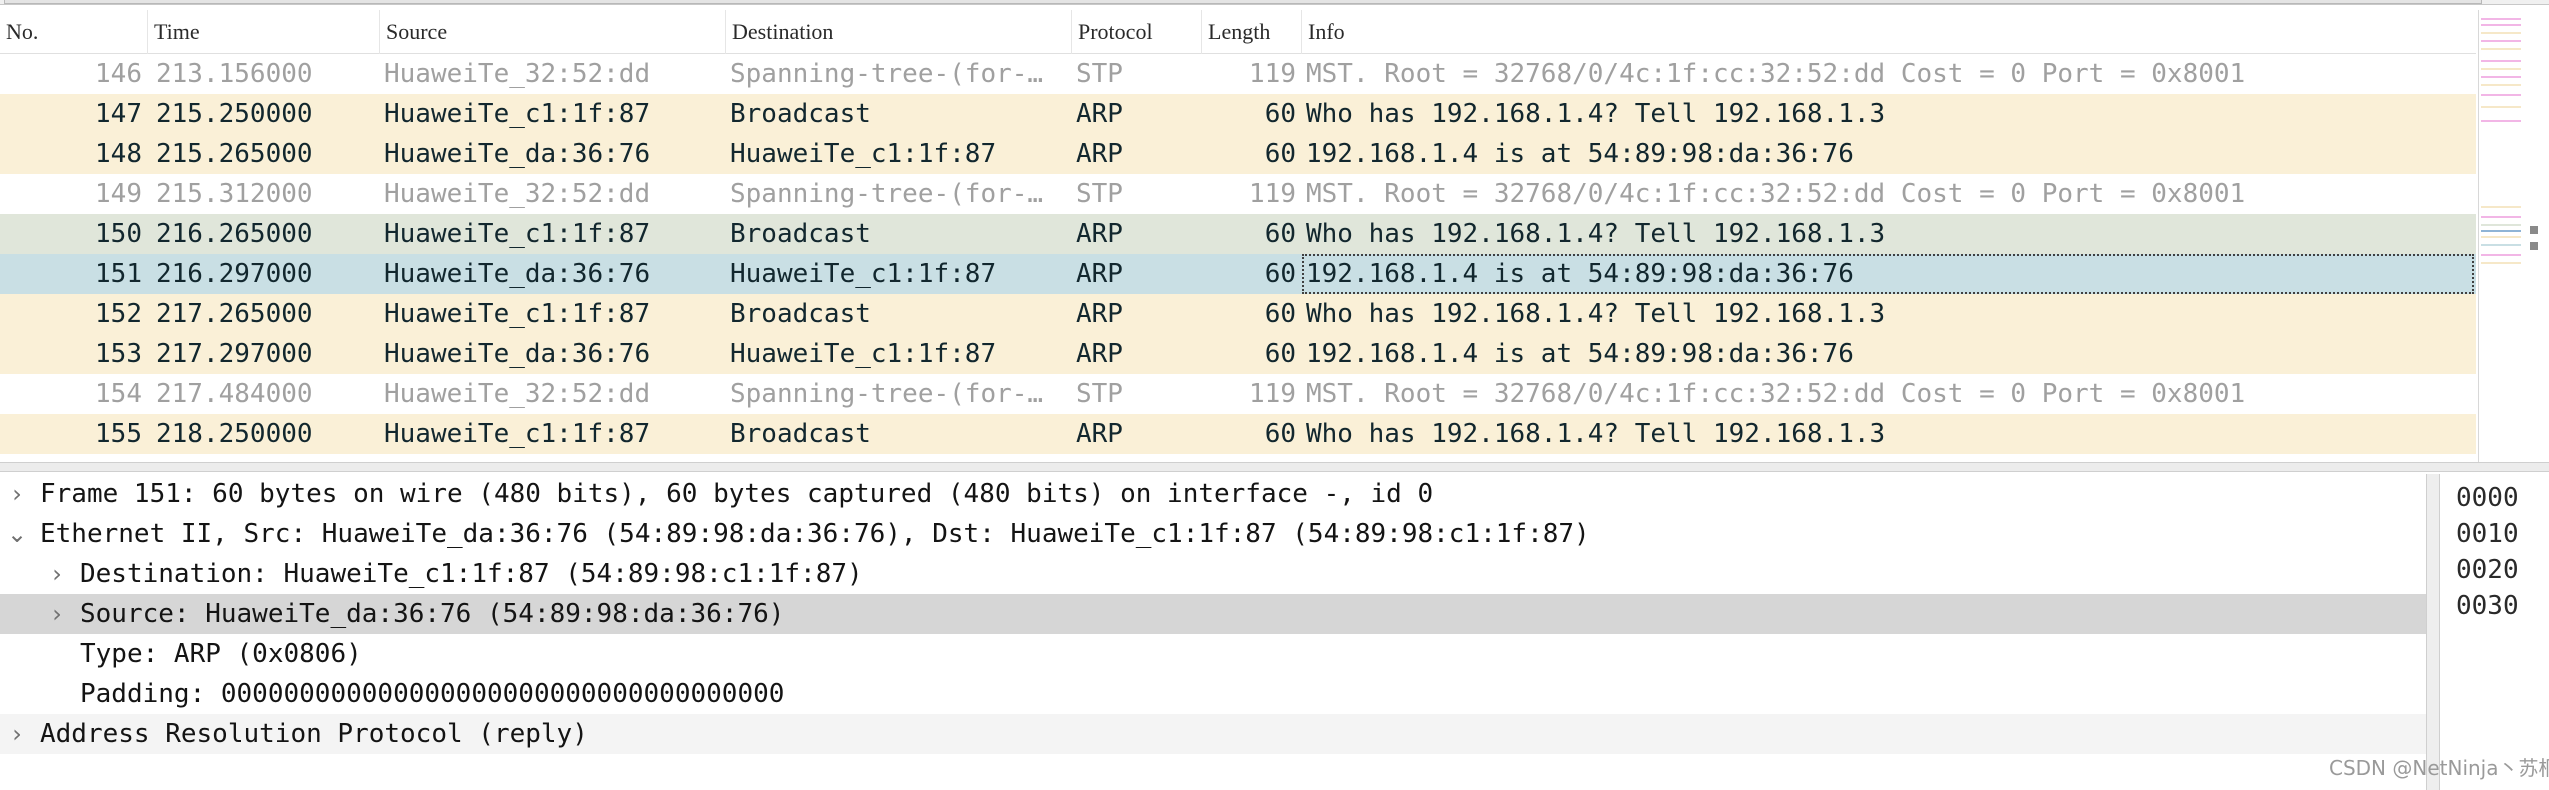 The image size is (2549, 790). I want to click on packet-no: 153, so click(118, 354).